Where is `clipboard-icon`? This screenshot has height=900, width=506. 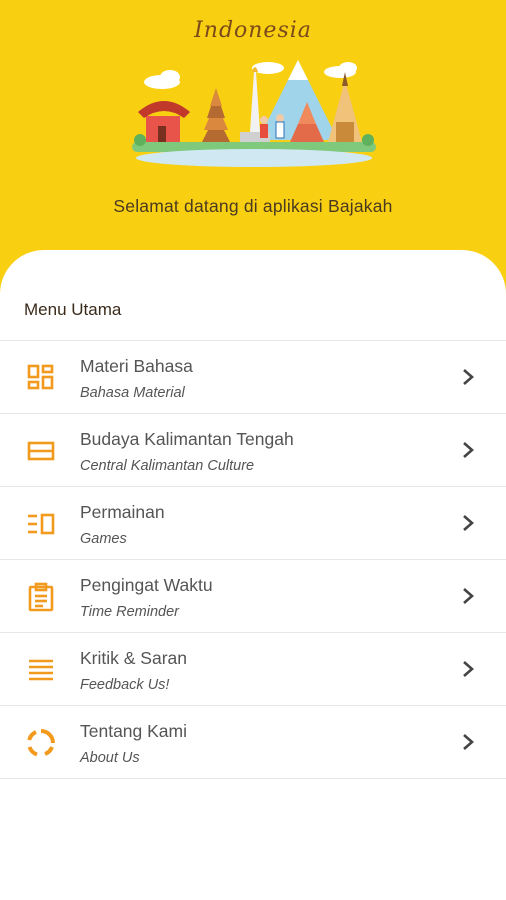 clipboard-icon is located at coordinates (41, 597).